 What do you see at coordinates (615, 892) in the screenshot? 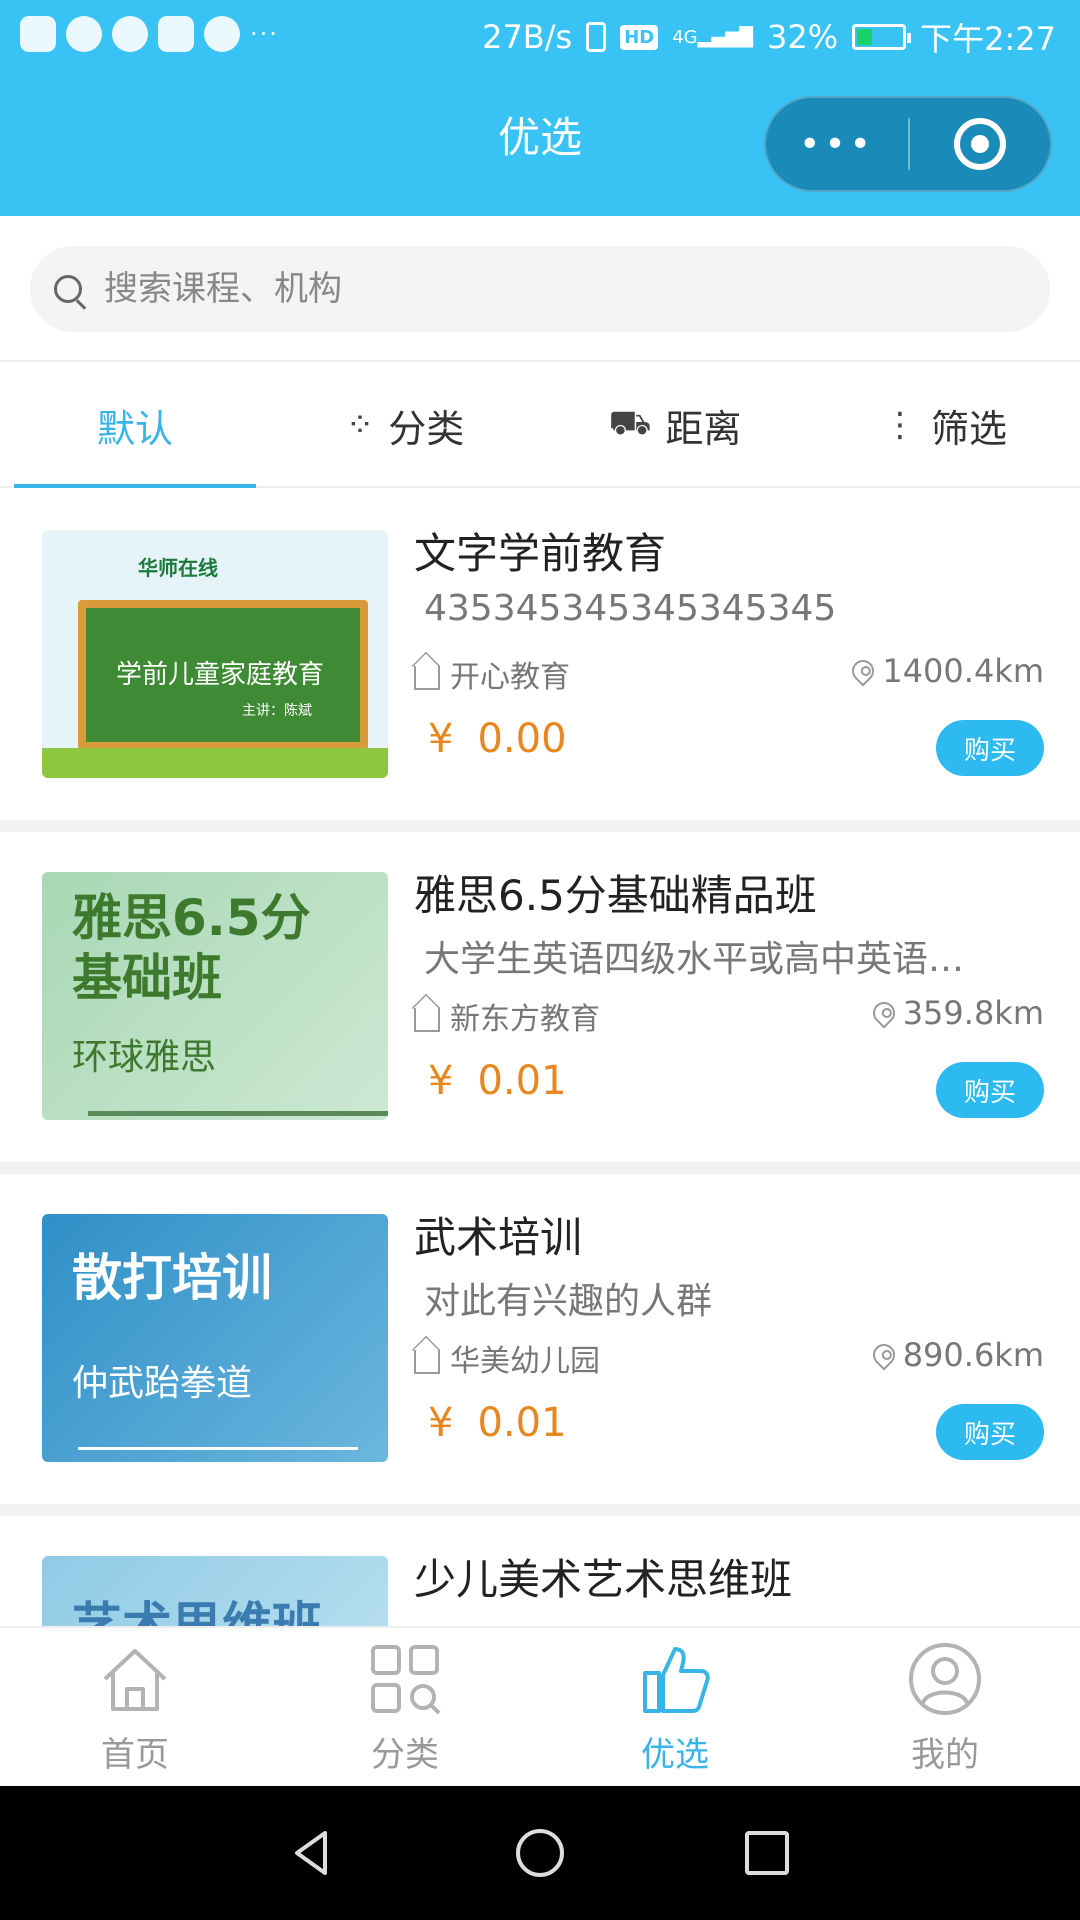
I see `course-title: 雅思6.5分基础精品班` at bounding box center [615, 892].